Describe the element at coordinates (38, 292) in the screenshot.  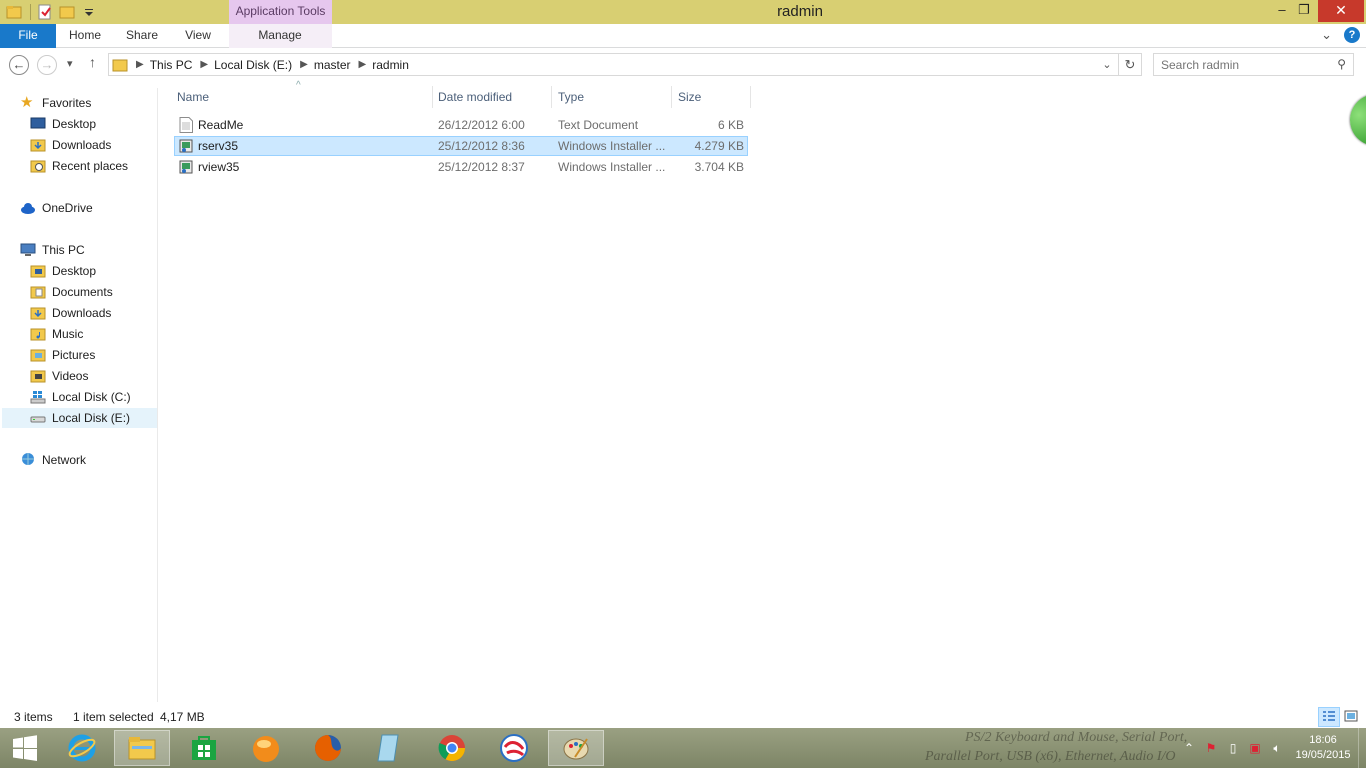
I see `documents-folder-icon` at that location.